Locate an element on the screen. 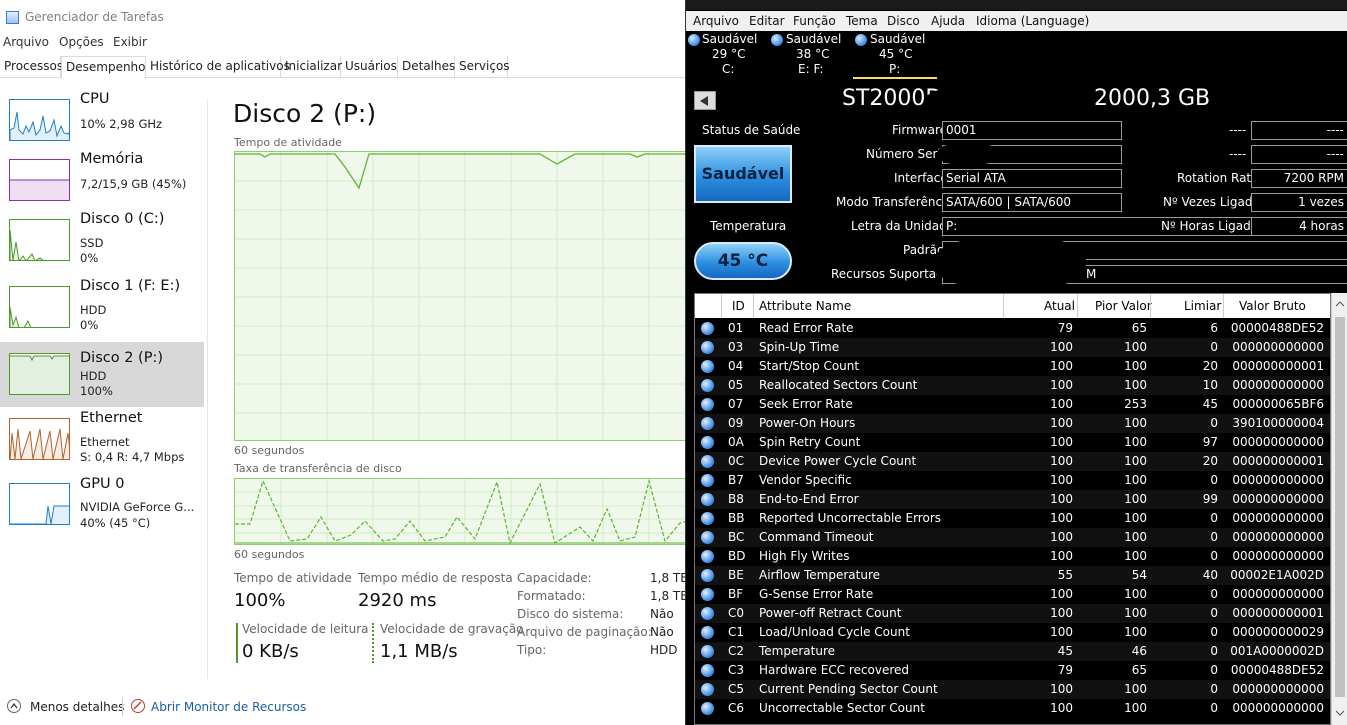  column-header-raw: Valor Bruto is located at coordinates (1272, 306).